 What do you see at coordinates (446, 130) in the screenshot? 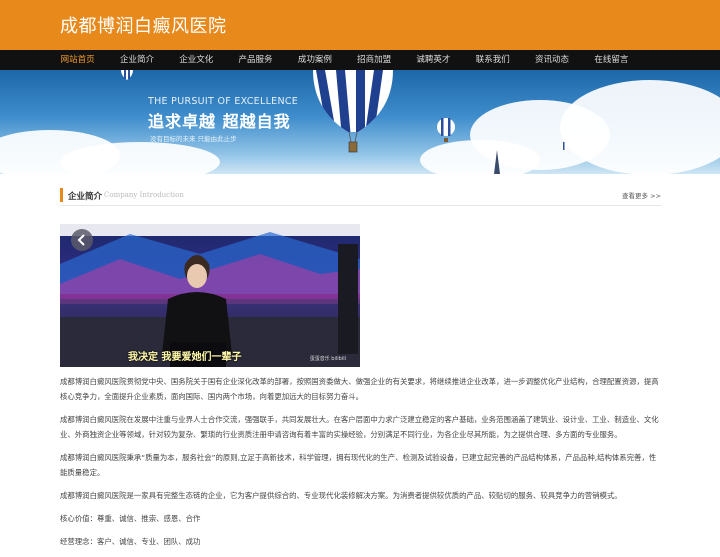
I see `hot-air-balloon-medium-icon` at bounding box center [446, 130].